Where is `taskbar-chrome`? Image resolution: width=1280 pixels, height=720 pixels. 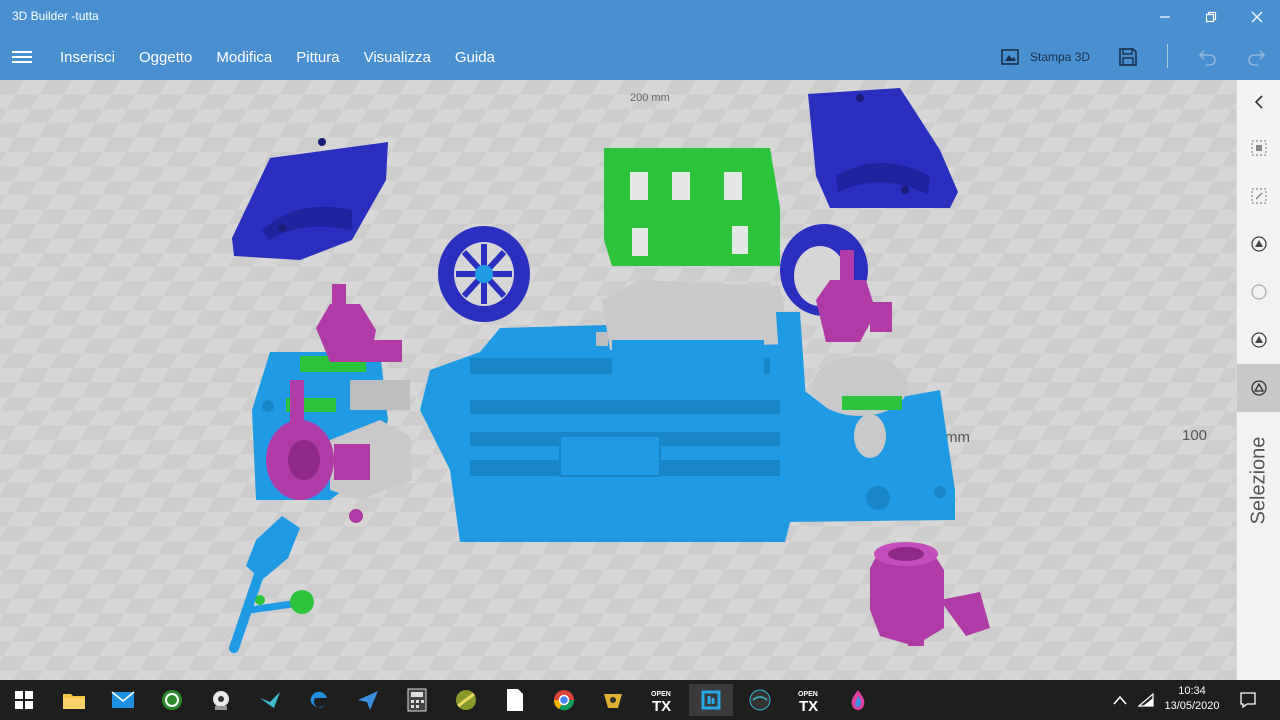 taskbar-chrome is located at coordinates (564, 700).